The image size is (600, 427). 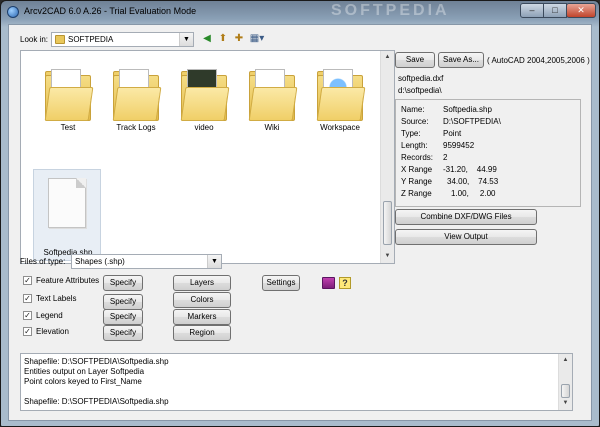 What do you see at coordinates (202, 333) in the screenshot?
I see `region-button: Region` at bounding box center [202, 333].